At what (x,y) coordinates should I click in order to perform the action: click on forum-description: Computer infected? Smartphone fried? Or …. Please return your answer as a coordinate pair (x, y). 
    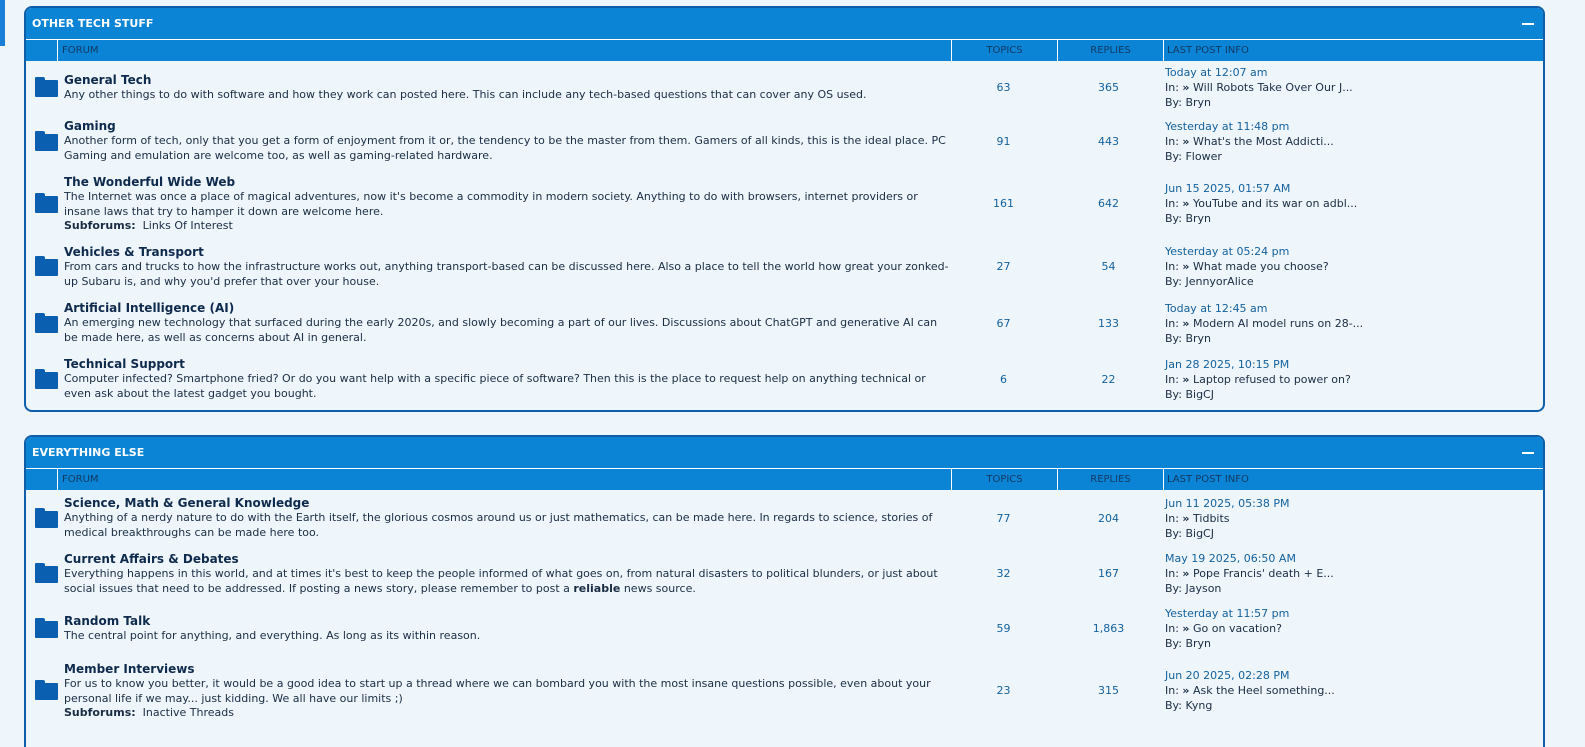
    Looking at the image, I should click on (495, 386).